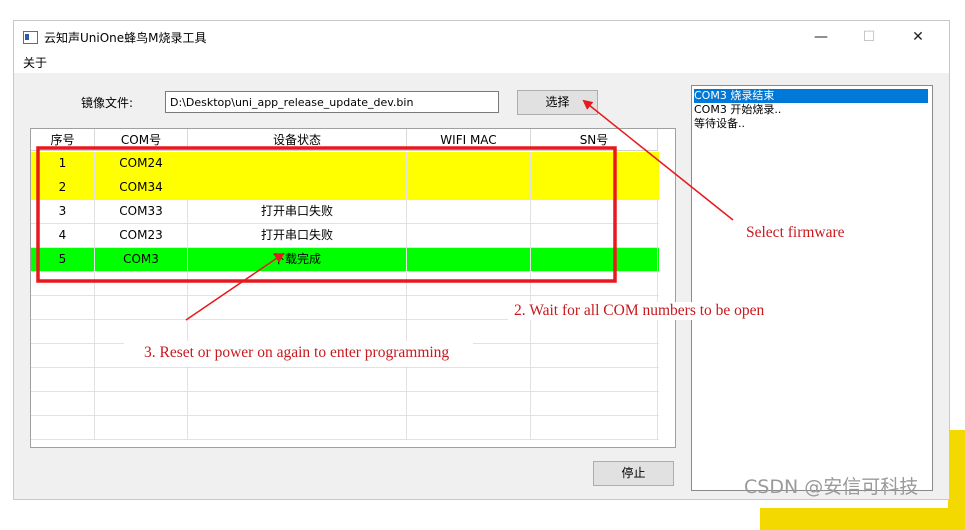 The height and width of the screenshot is (530, 965). Describe the element at coordinates (639, 311) in the screenshot. I see `note-wait-com: 2. Wait for all COM numbers to be open` at that location.